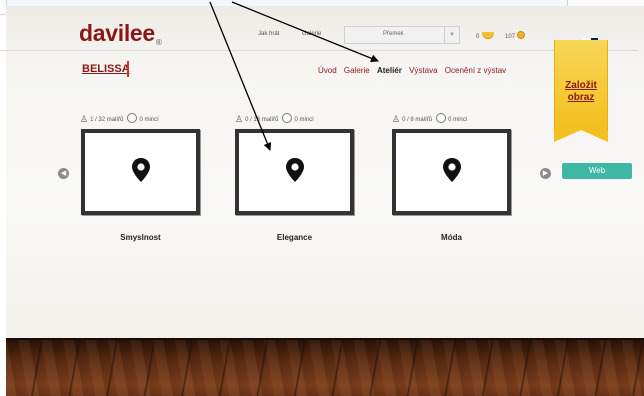 The height and width of the screenshot is (396, 644). I want to click on logo: davilee®, so click(120, 33).